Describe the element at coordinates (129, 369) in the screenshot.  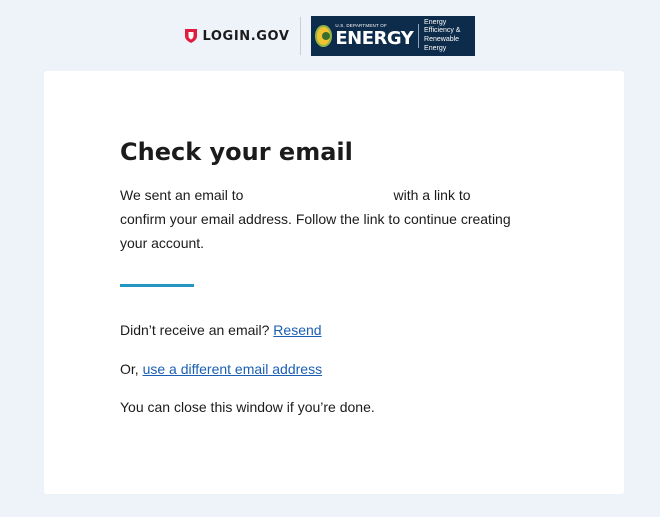
I see `or-text: Or,` at that location.